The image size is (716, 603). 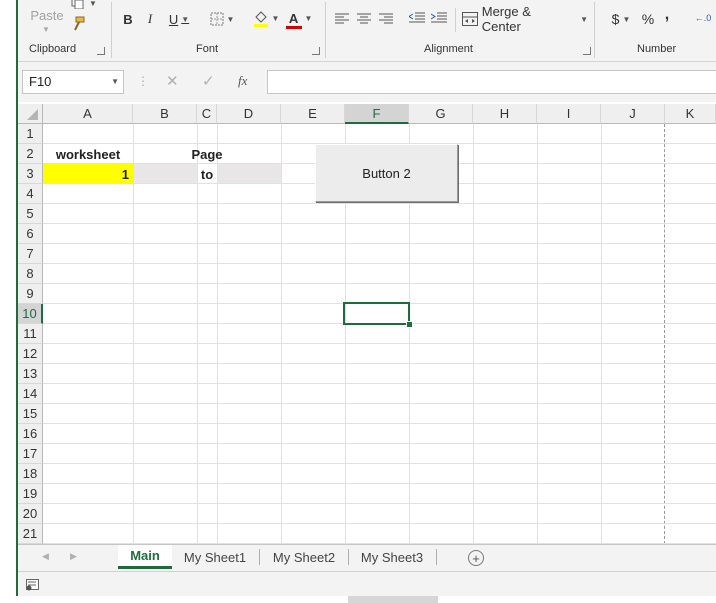 What do you see at coordinates (30, 134) in the screenshot?
I see `row-header-1: 1` at bounding box center [30, 134].